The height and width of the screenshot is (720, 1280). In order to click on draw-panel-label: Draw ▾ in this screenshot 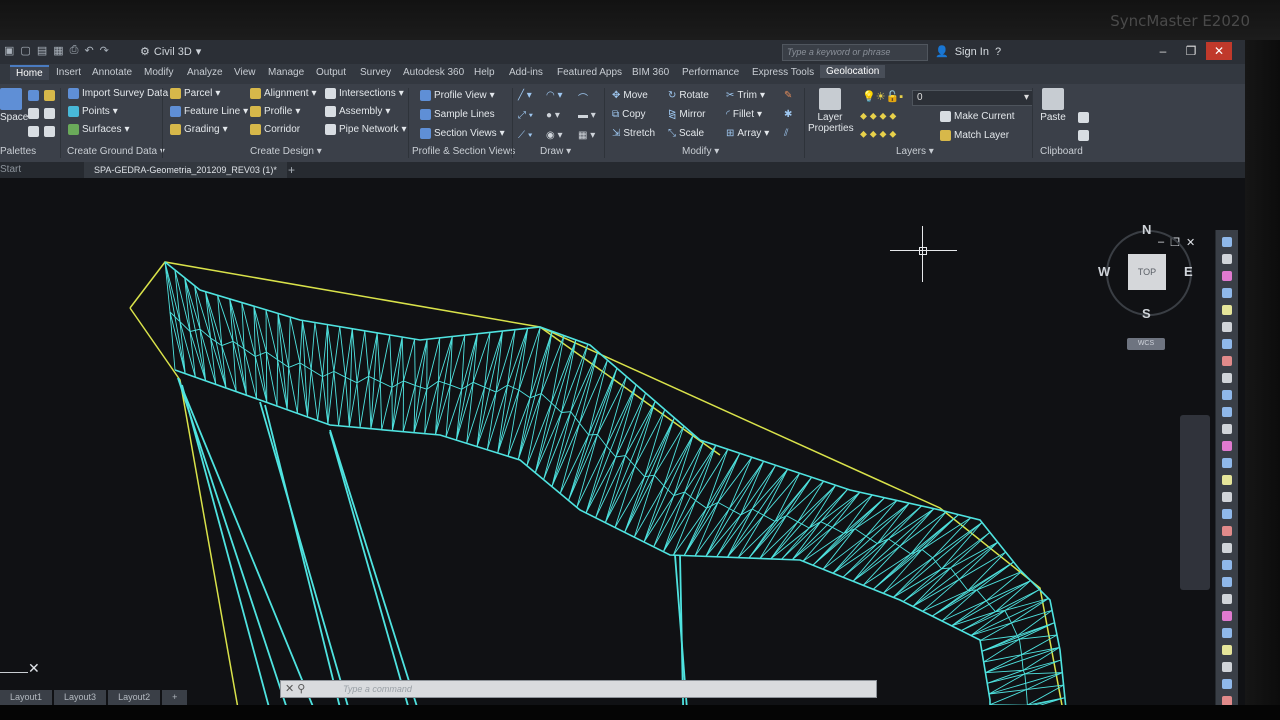, I will do `click(555, 151)`.